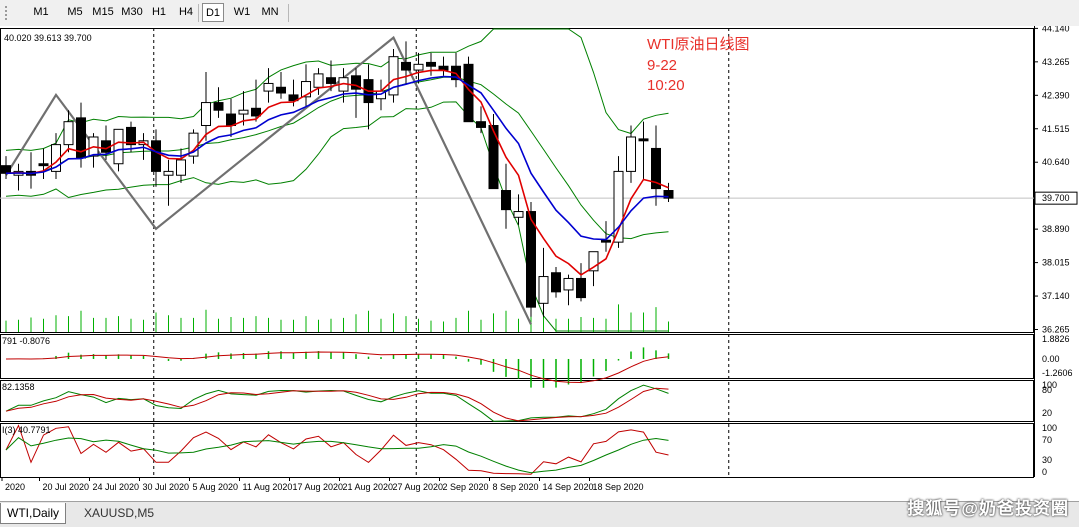 The image size is (1079, 527). I want to click on time-label-11: 14 Sep 2020, so click(568, 487).